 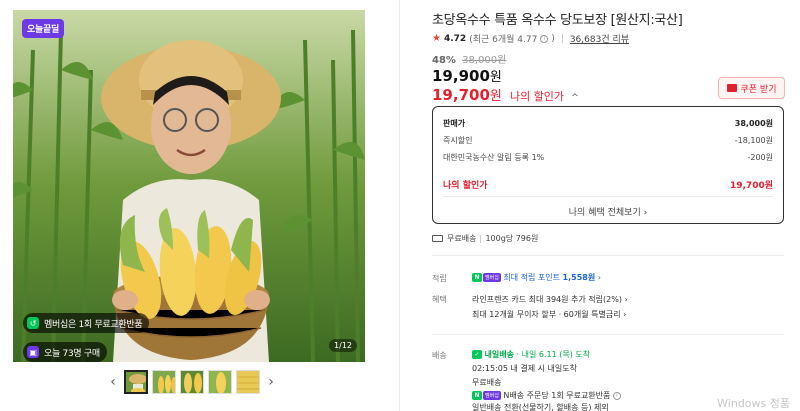 I want to click on delivery-fee: 무료배송, so click(x=487, y=382).